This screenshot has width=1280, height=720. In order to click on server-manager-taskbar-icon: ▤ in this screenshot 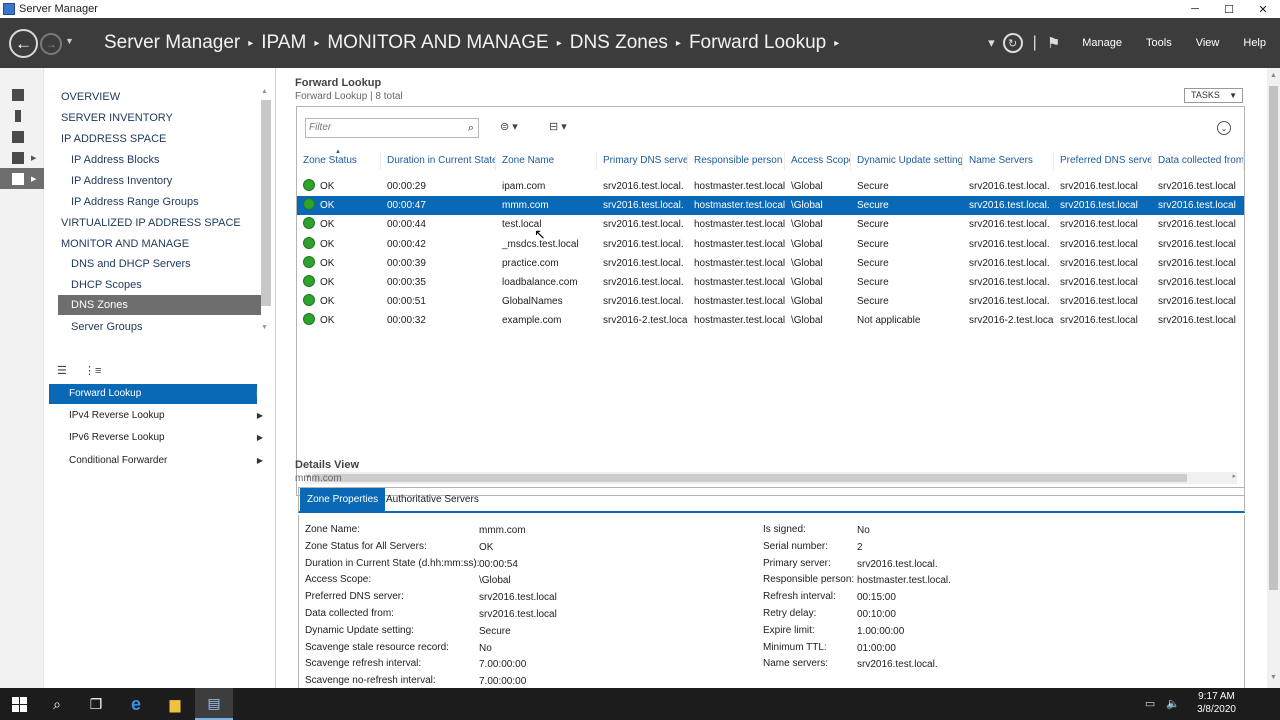, I will do `click(214, 704)`.